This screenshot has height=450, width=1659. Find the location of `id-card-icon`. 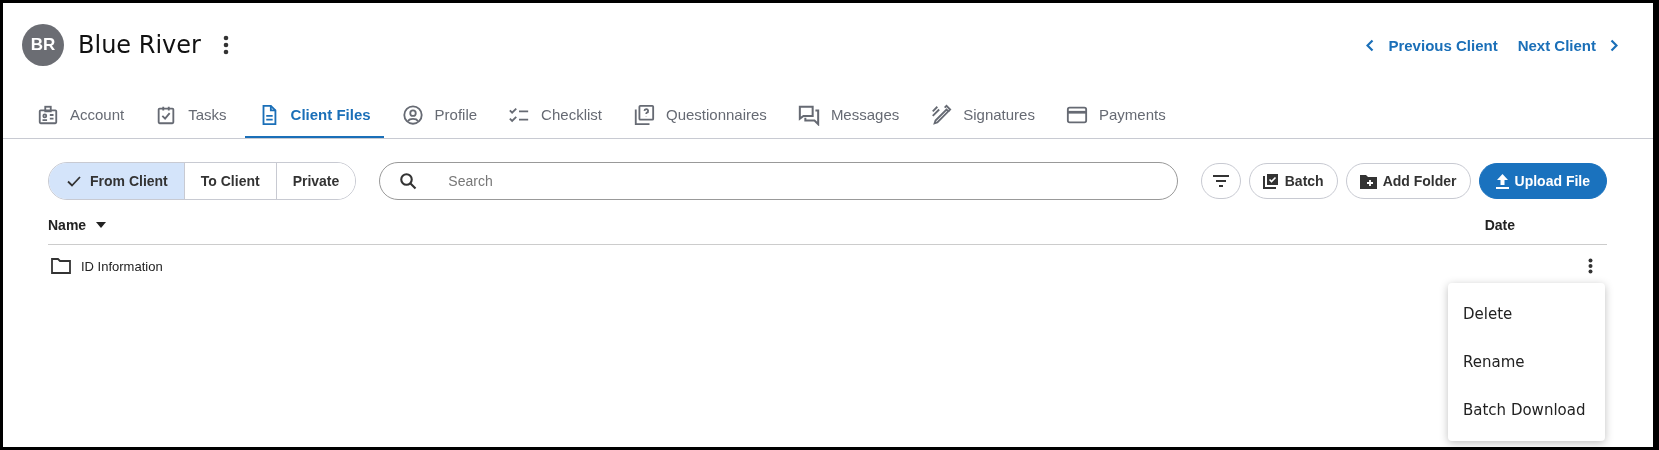

id-card-icon is located at coordinates (48, 114).